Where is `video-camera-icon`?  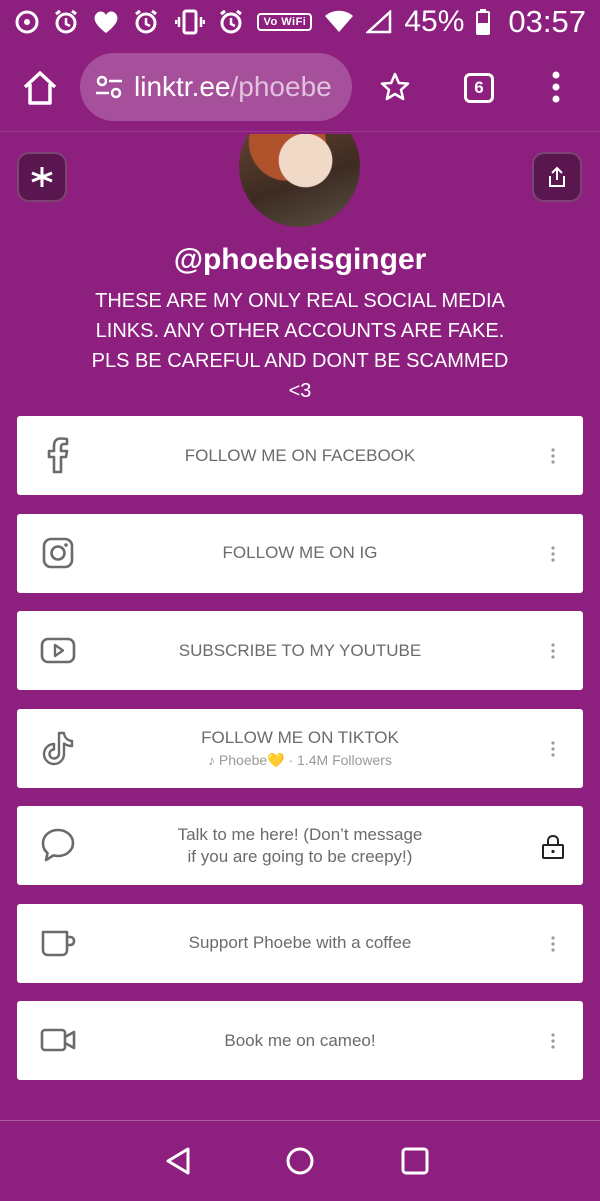
video-camera-icon is located at coordinates (58, 1040).